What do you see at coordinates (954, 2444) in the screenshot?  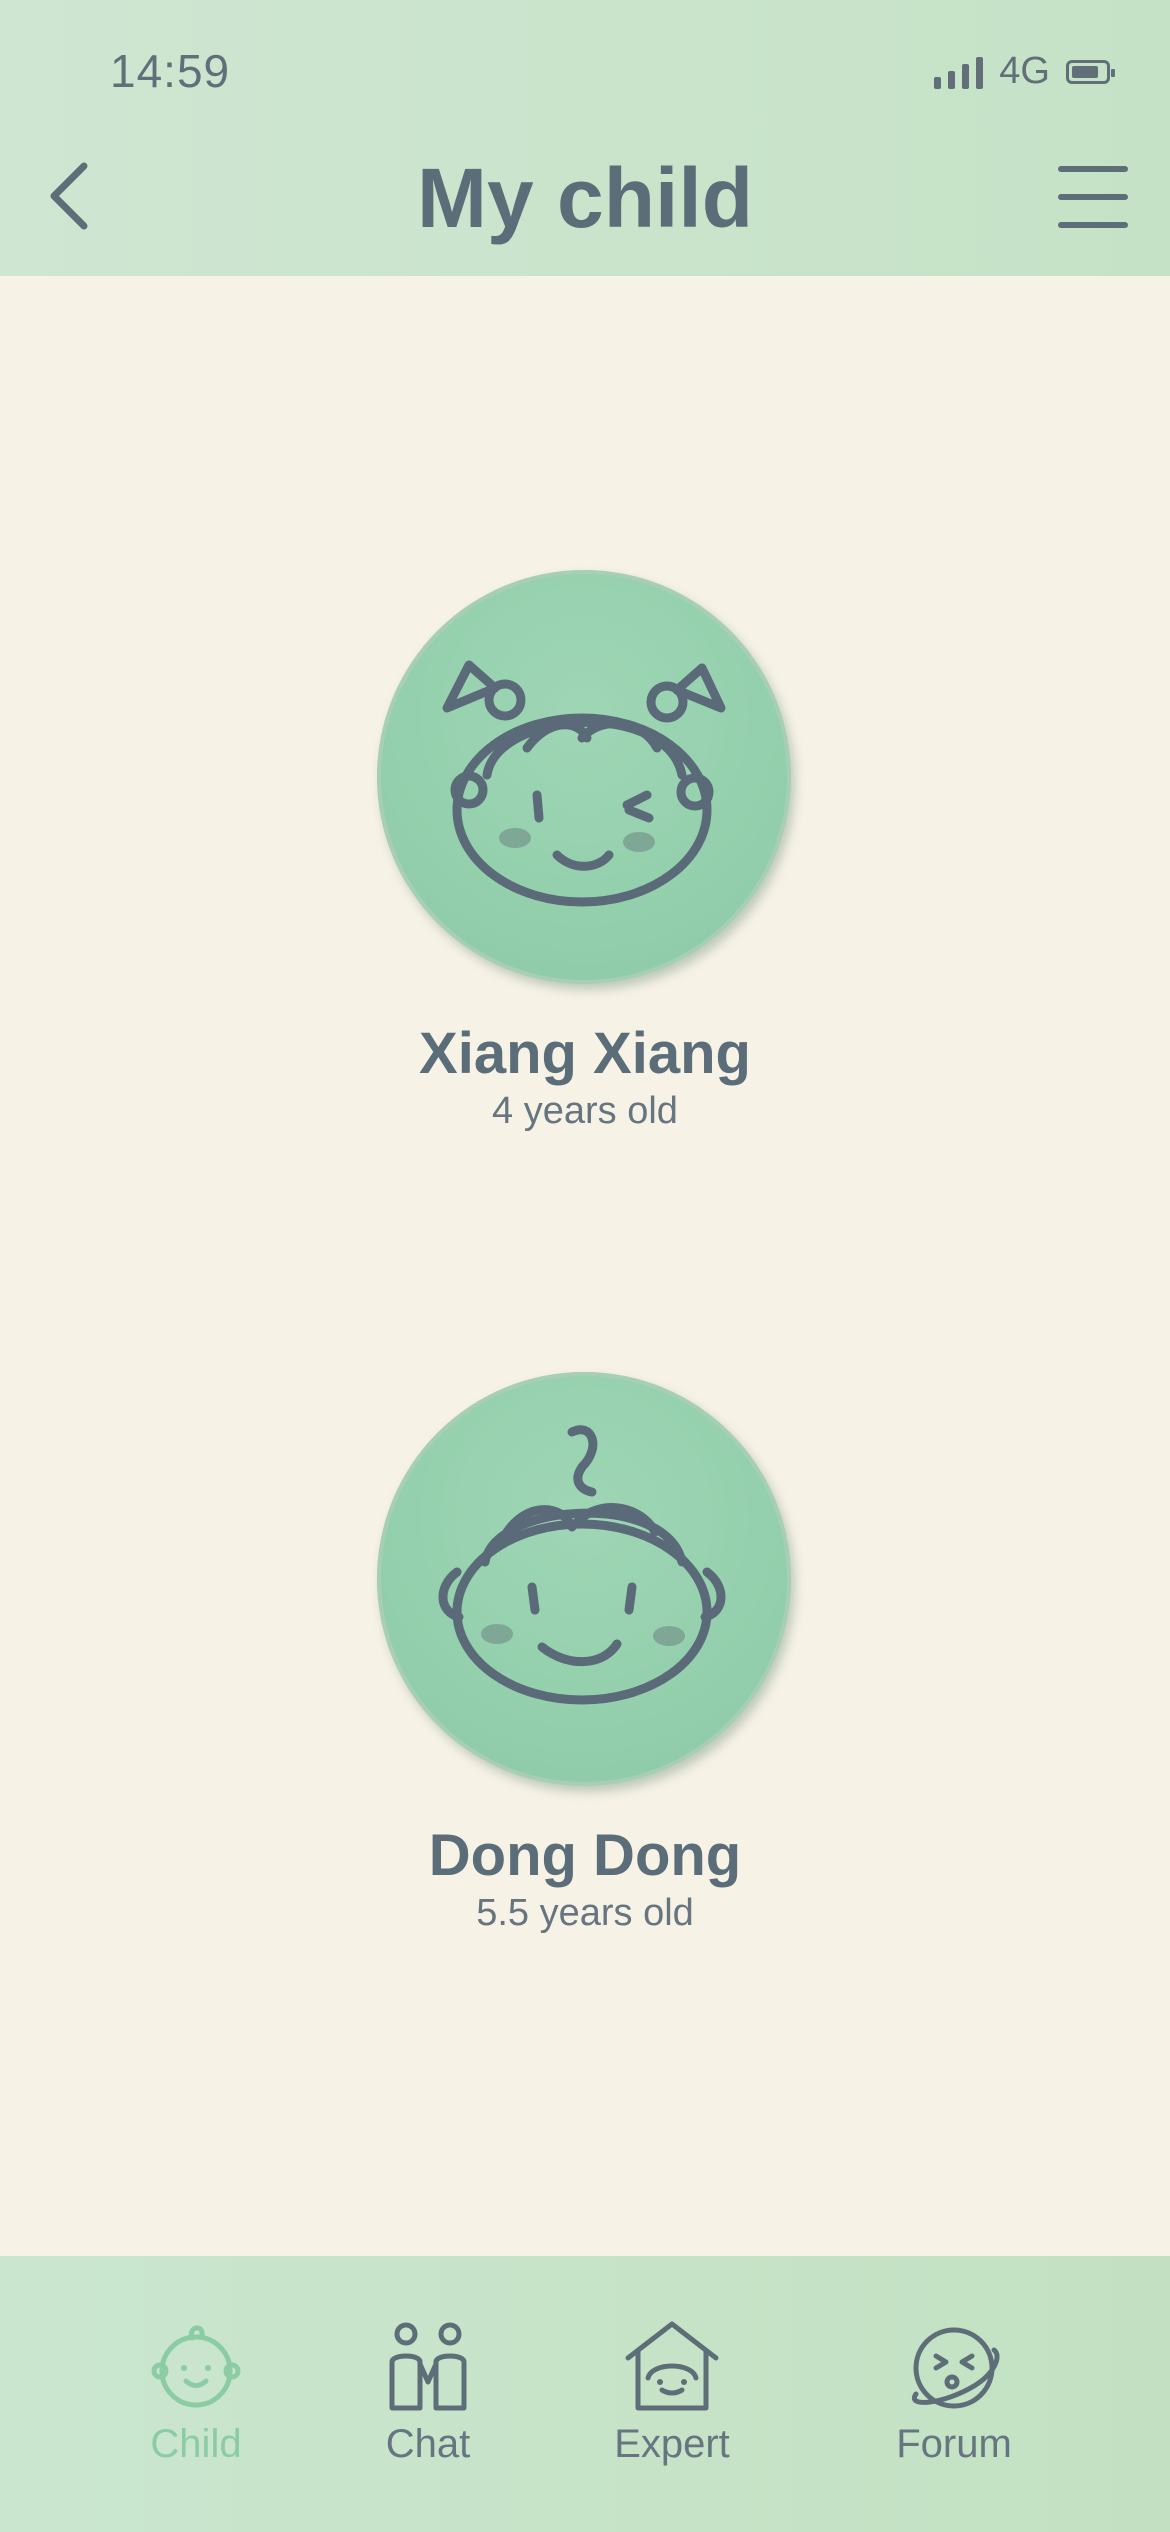 I see `tab-label: Forum` at bounding box center [954, 2444].